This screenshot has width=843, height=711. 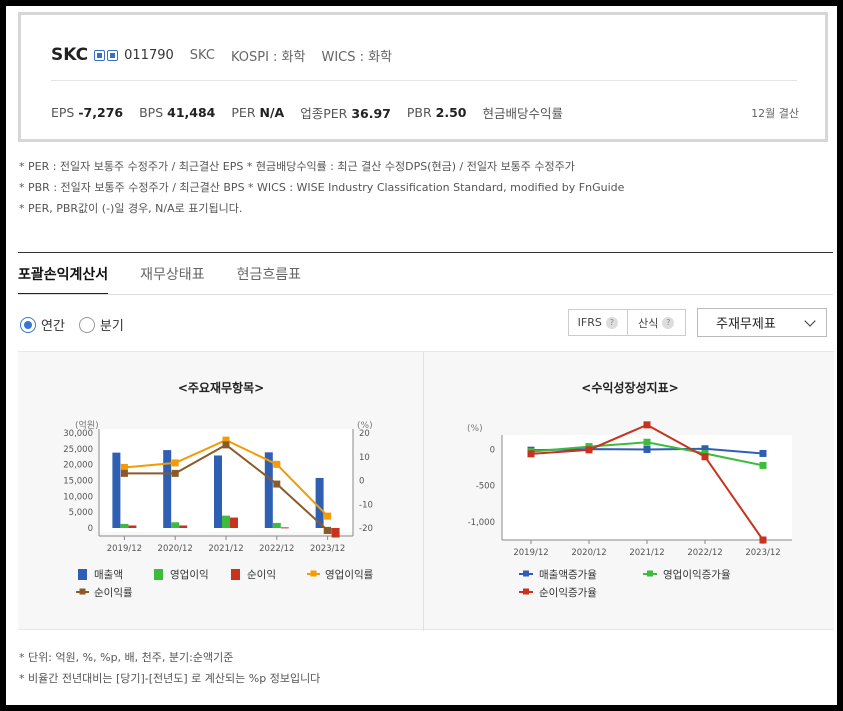 What do you see at coordinates (70, 55) in the screenshot?
I see `company-name: SKC` at bounding box center [70, 55].